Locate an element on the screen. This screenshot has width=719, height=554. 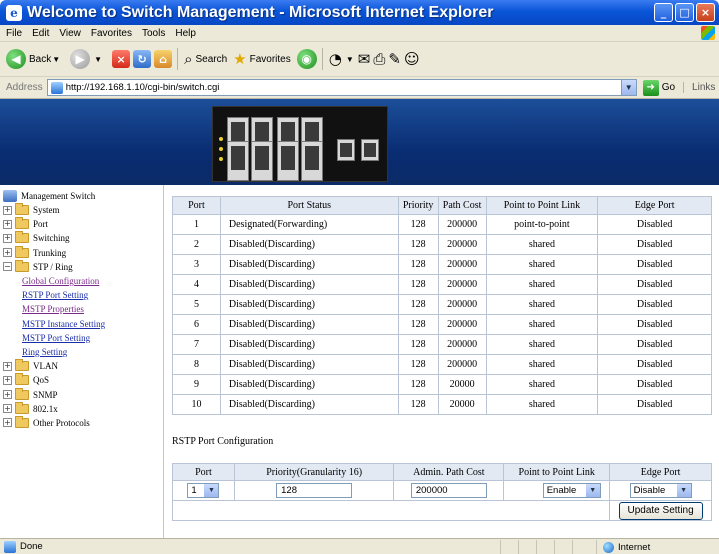
tree-node-port: + Port is located at coordinates (81, 224).